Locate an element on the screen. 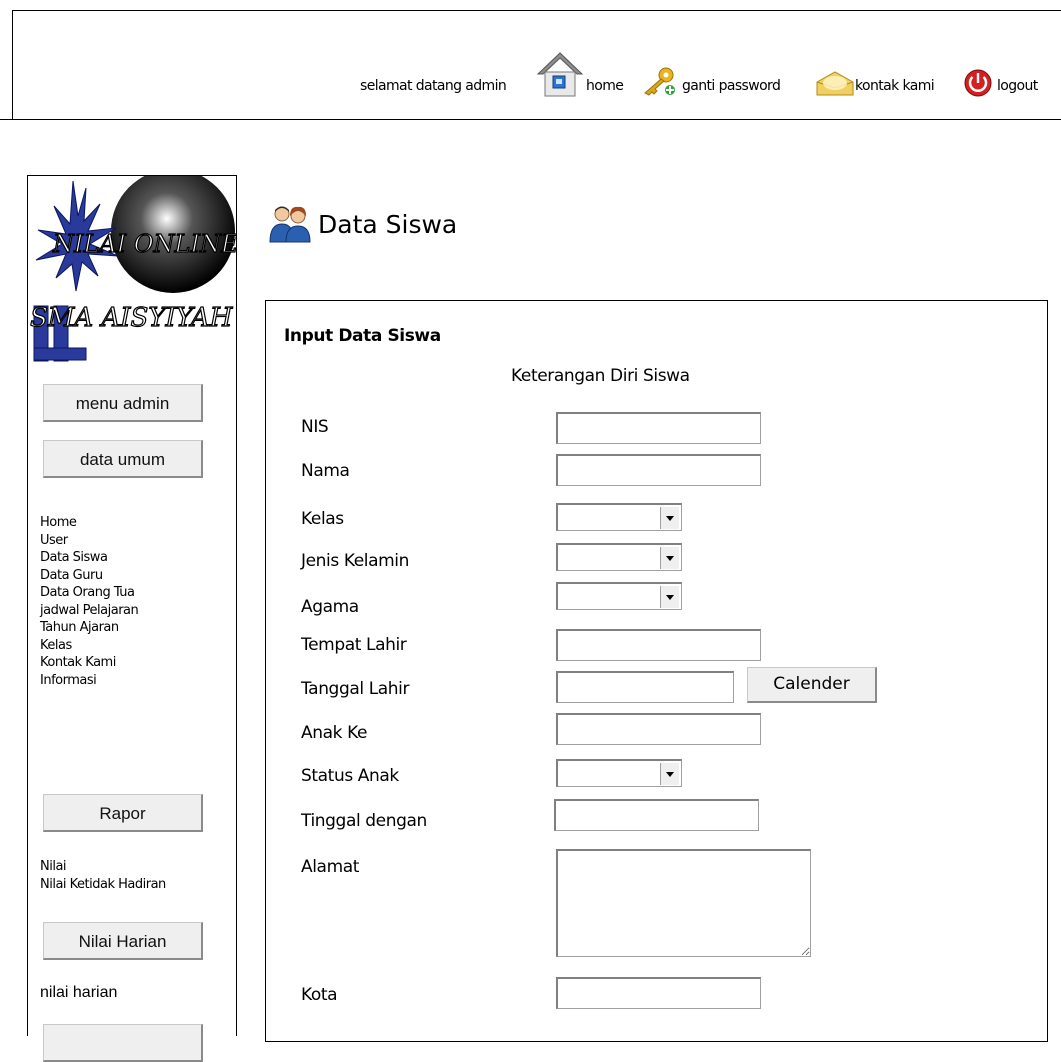  logo-image: NILAI ONLINE SMA AISYIYAH is located at coordinates (132, 269).